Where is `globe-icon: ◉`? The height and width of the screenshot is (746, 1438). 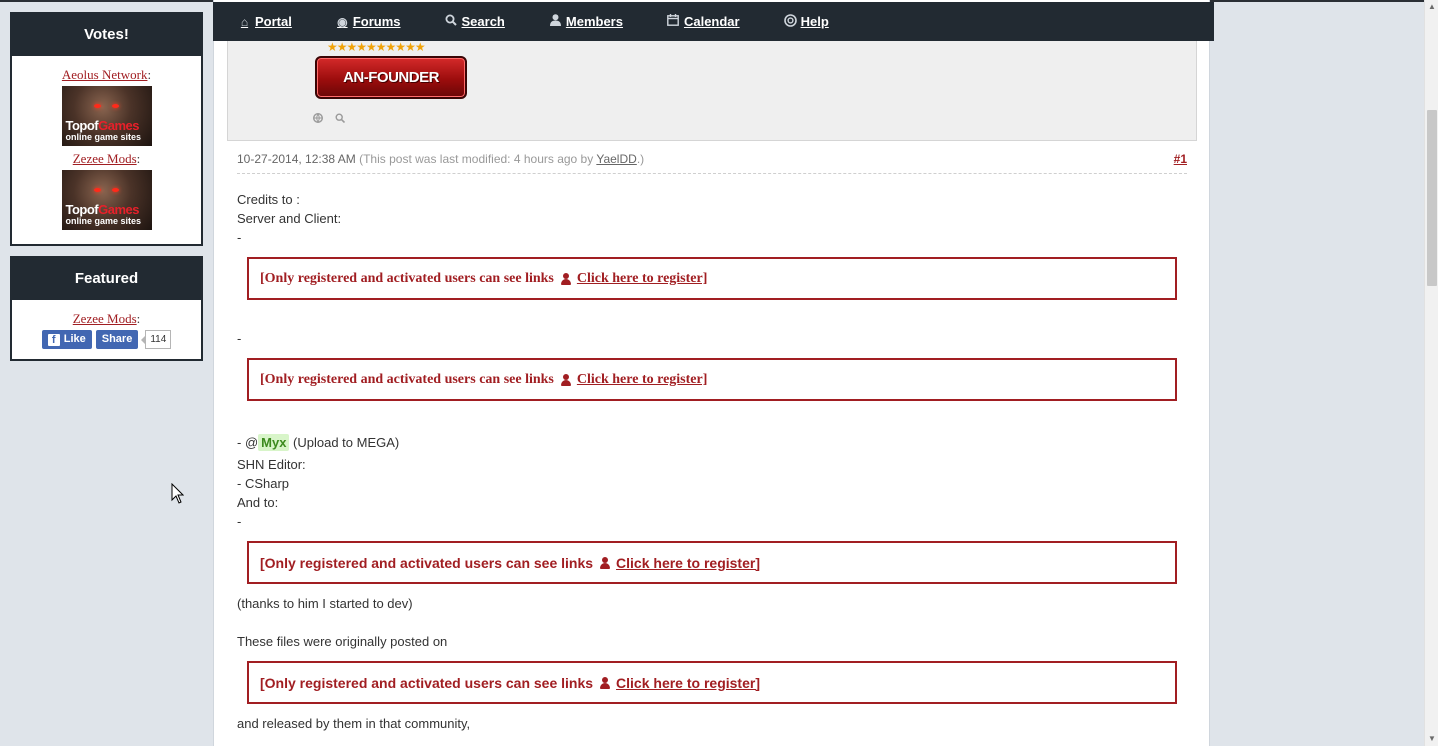 globe-icon: ◉ is located at coordinates (342, 21).